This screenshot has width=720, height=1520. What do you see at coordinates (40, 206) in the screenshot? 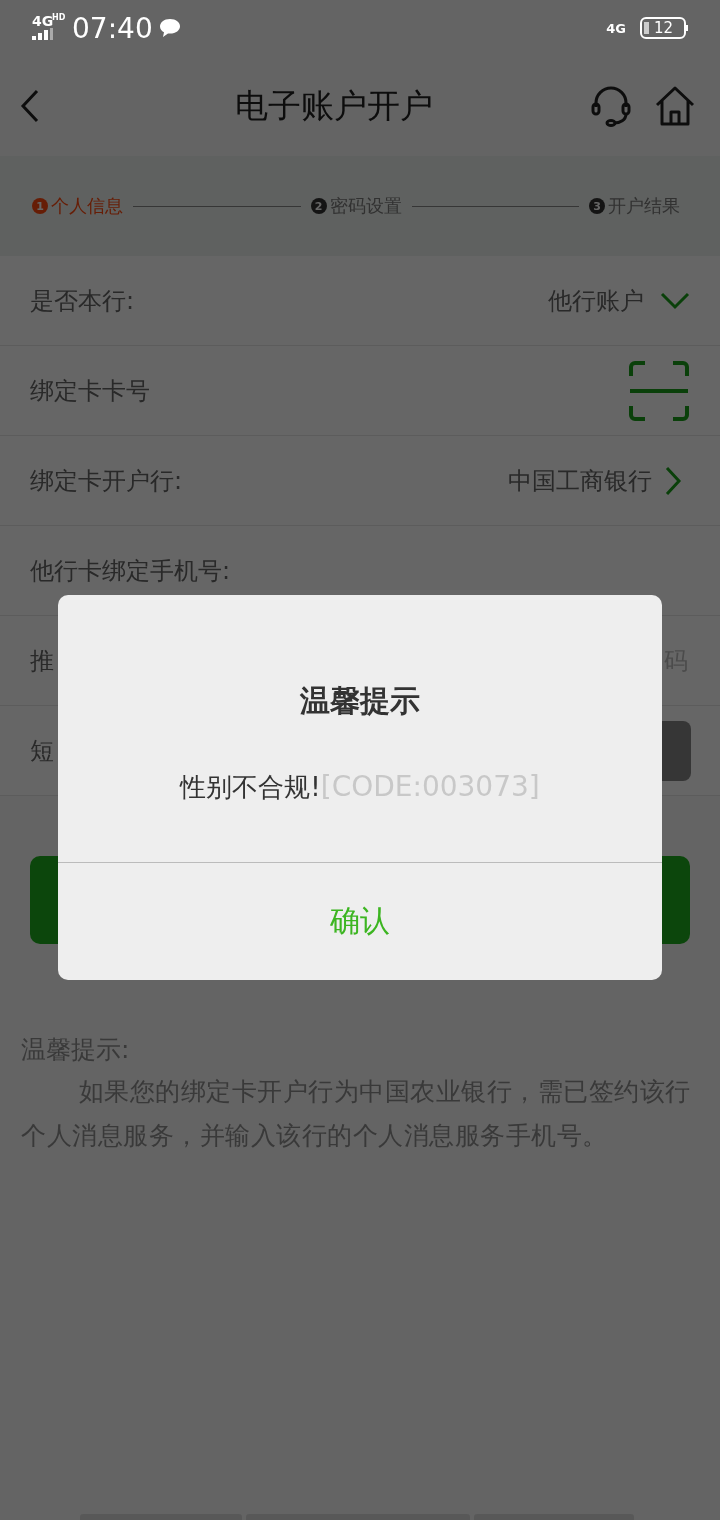
I see `step-number: 1` at bounding box center [40, 206].